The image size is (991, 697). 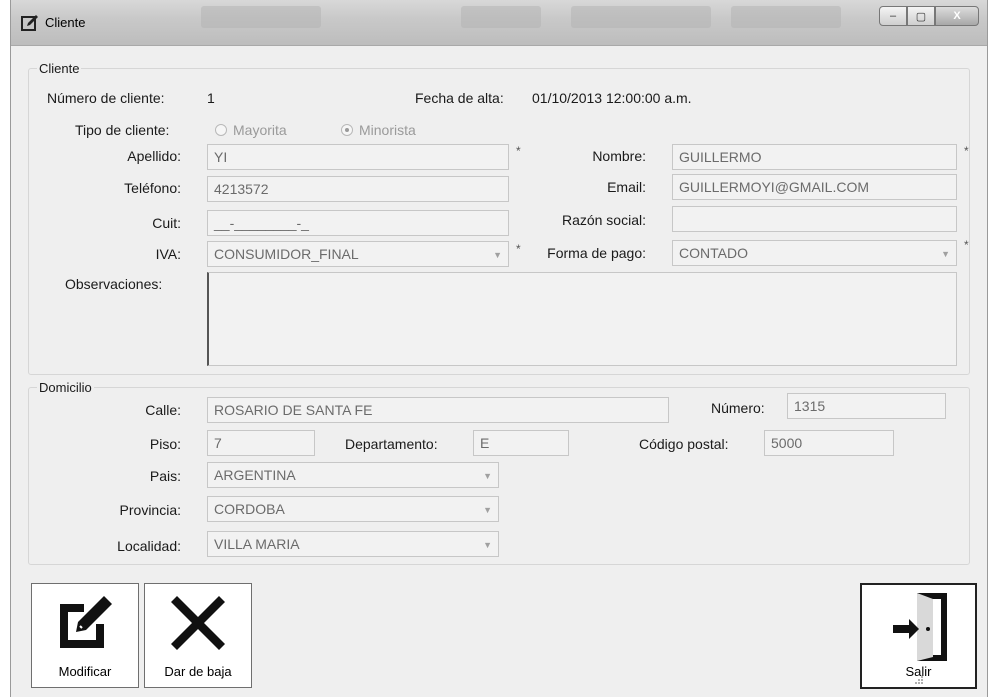 I want to click on piso-field: 7, so click(x=261, y=443).